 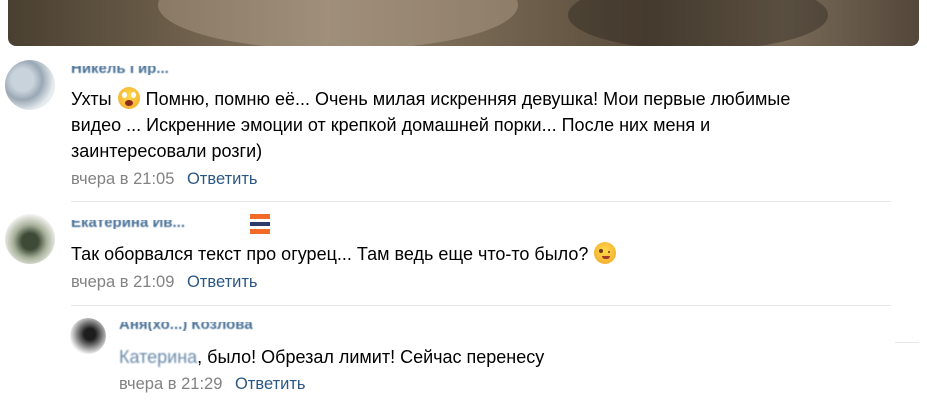 I want to click on comment-meta: вчера в 21:05 Ответить, so click(x=164, y=179).